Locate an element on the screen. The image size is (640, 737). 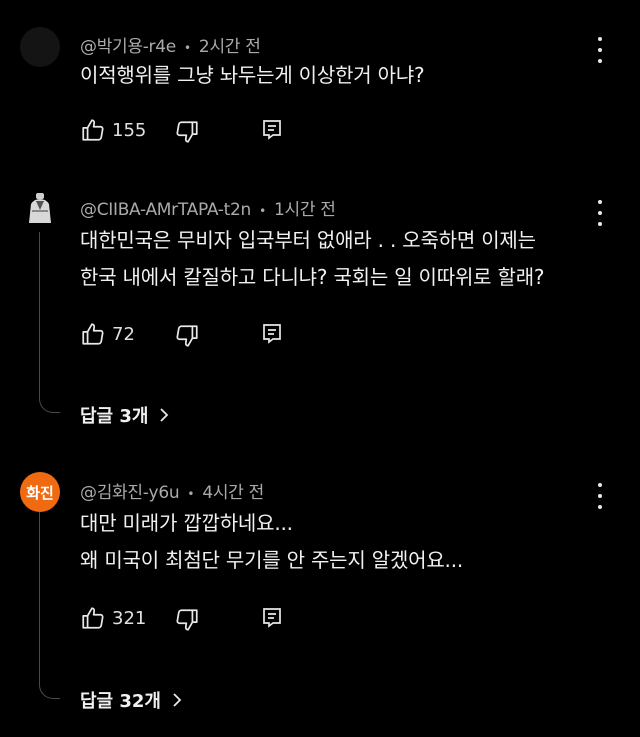
author-name: @박기용-r4e is located at coordinates (128, 47).